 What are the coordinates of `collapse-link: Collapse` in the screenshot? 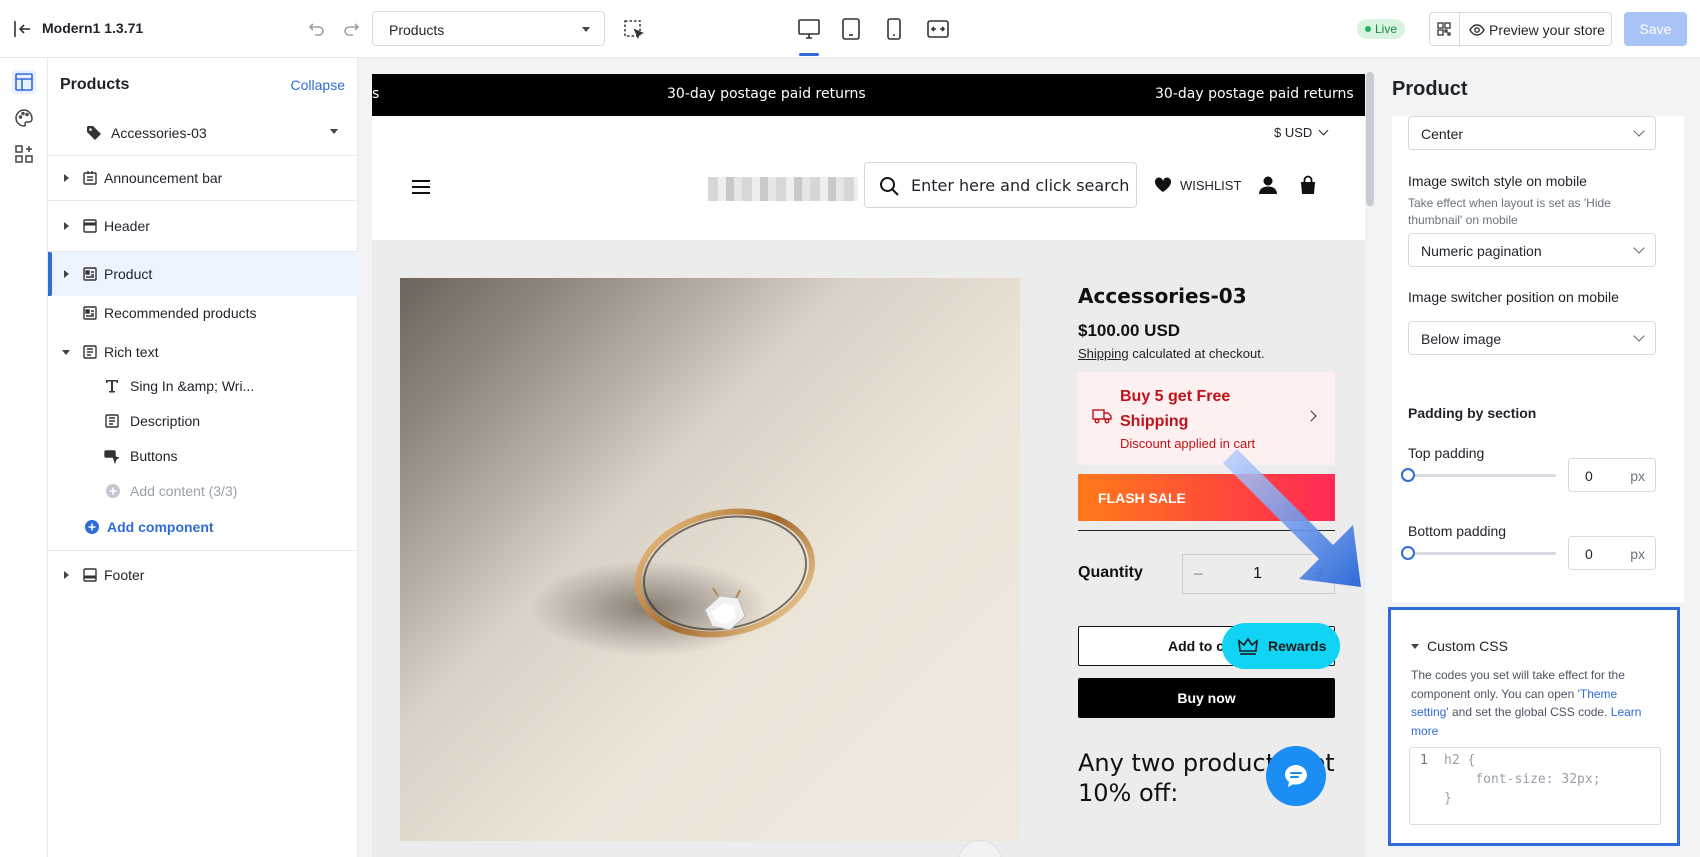 It's located at (318, 85).